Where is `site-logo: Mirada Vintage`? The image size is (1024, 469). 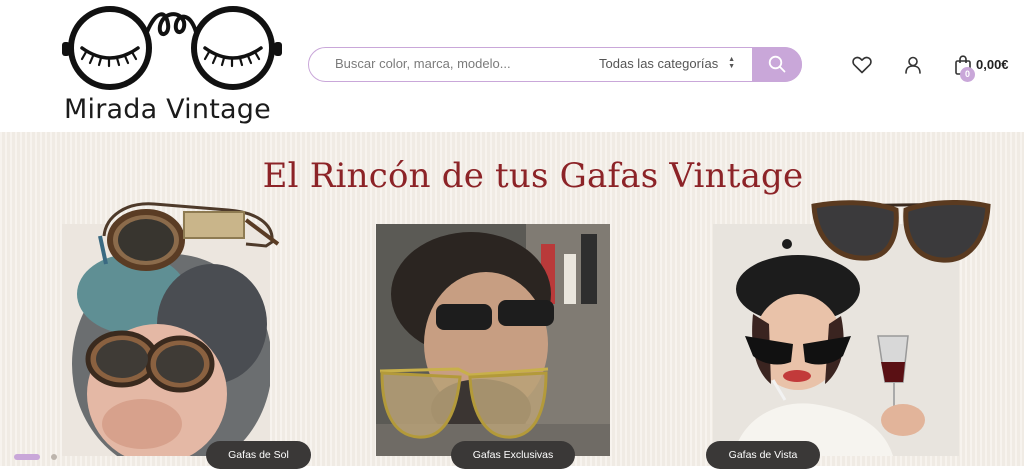 site-logo: Mirada Vintage is located at coordinates (173, 66).